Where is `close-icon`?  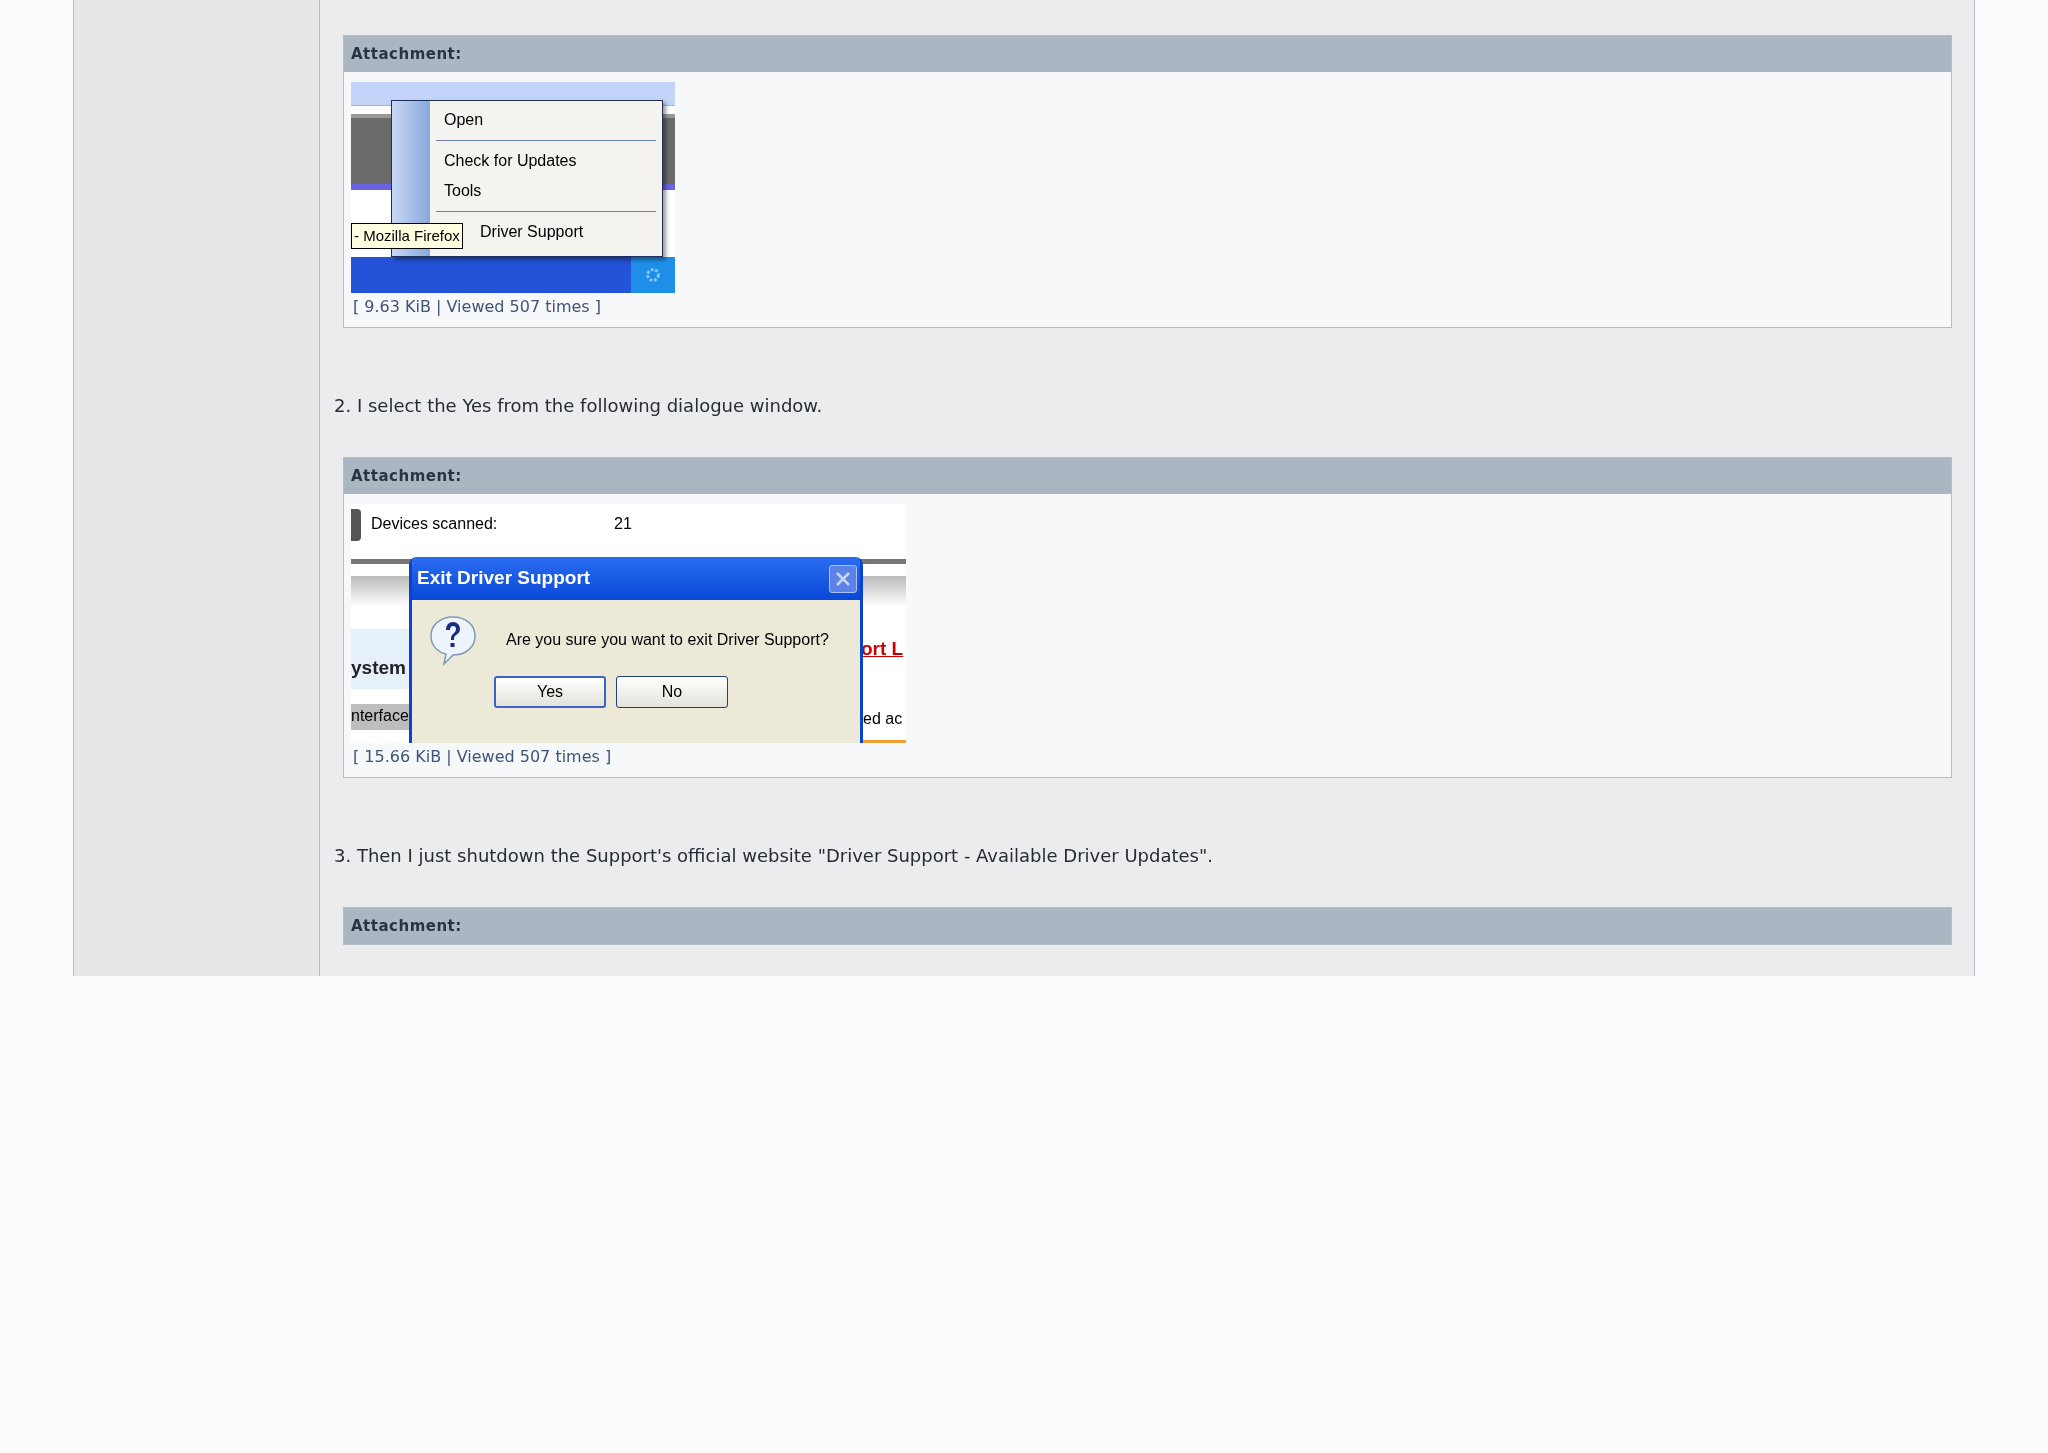
close-icon is located at coordinates (843, 578).